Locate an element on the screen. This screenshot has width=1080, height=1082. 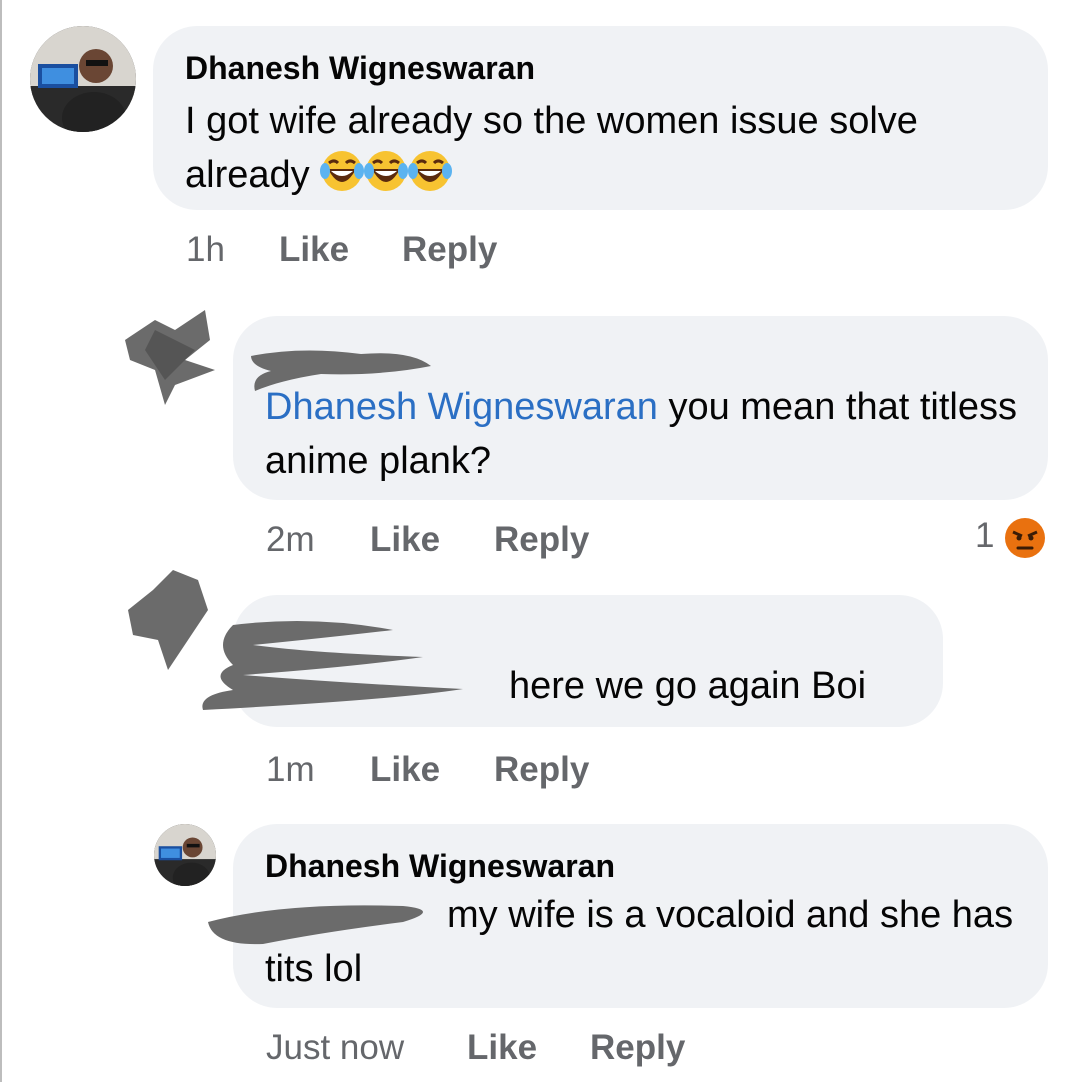
comment-body: here we go again Boi is located at coordinates (688, 686).